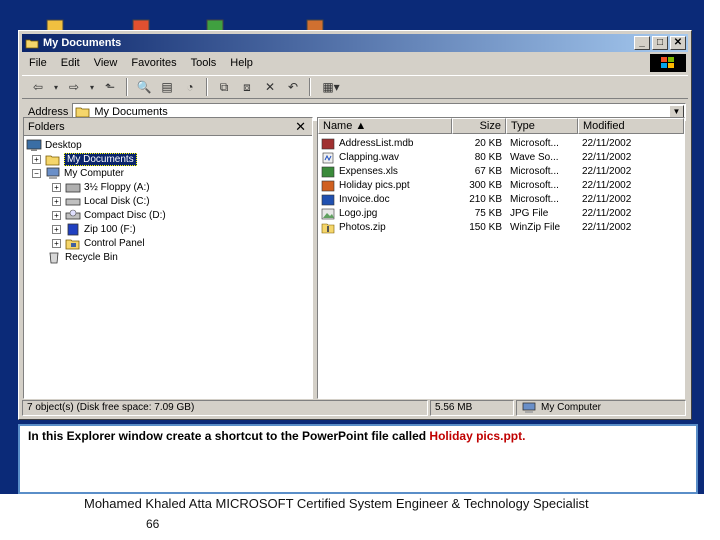  I want to click on file-size: 75 KB, so click(488, 213).